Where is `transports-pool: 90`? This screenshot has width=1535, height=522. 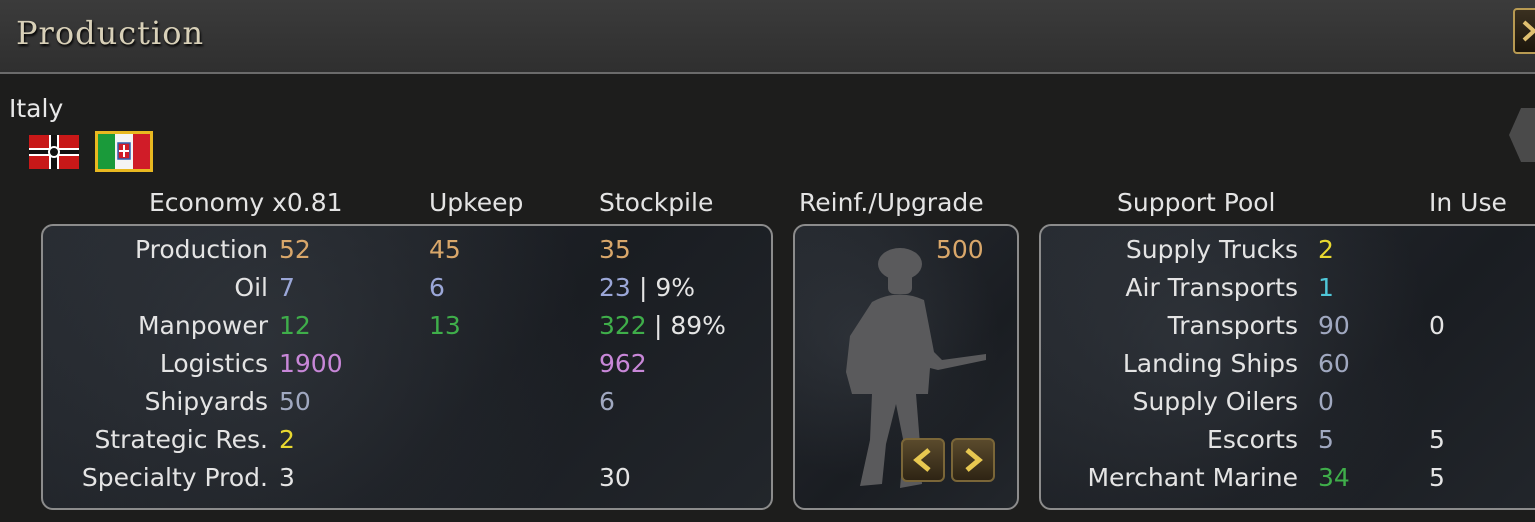 transports-pool: 90 is located at coordinates (1334, 325).